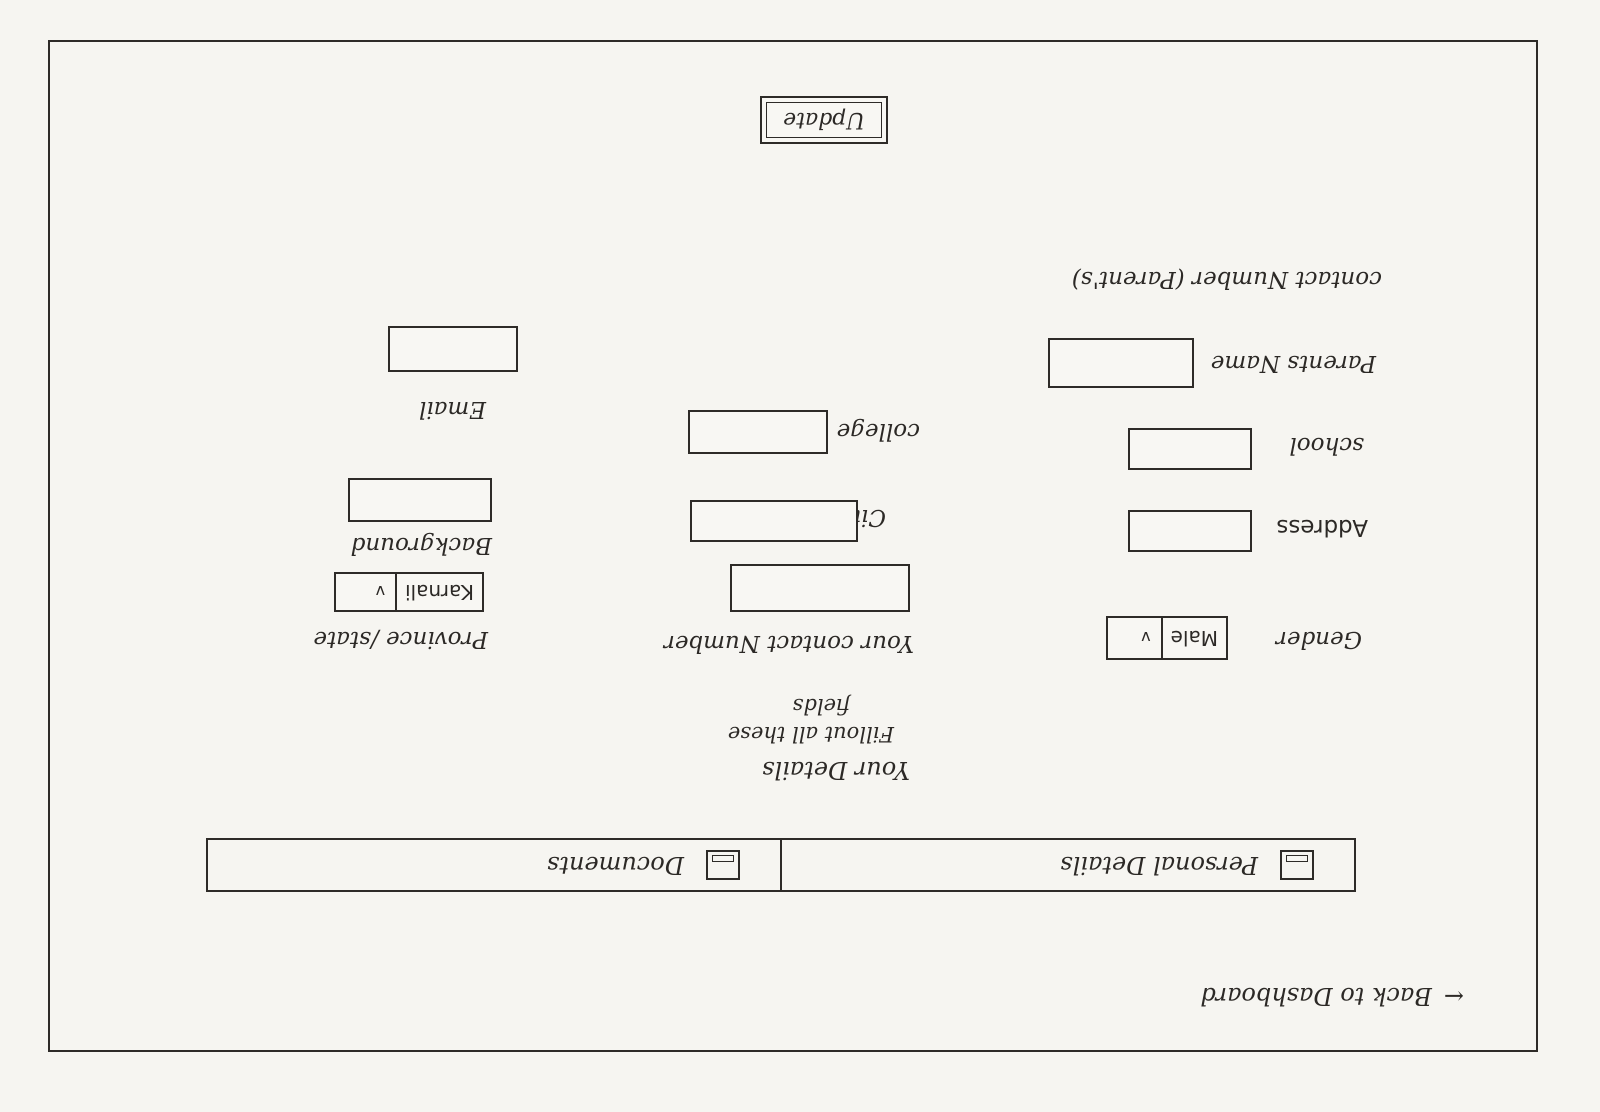 This screenshot has width=1600, height=1112. What do you see at coordinates (421, 545) in the screenshot?
I see `background-label: Background` at bounding box center [421, 545].